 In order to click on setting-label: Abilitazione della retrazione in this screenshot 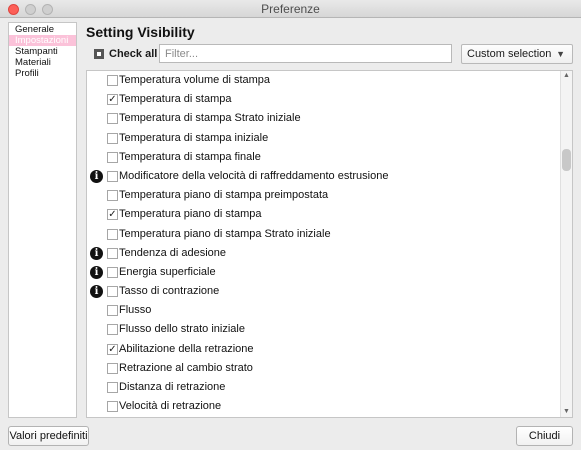, I will do `click(186, 348)`.